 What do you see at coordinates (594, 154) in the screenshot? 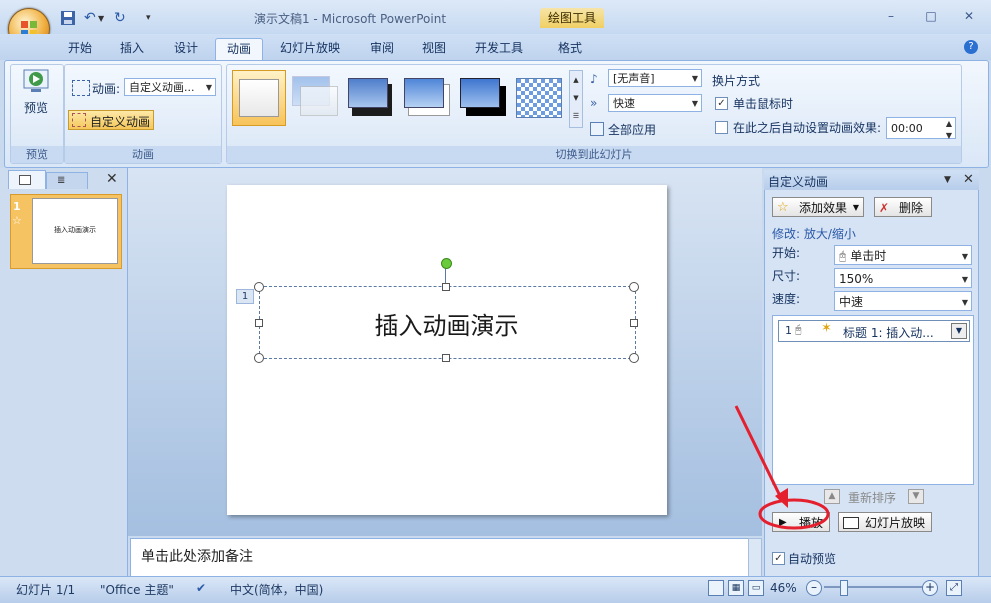
I see `transition-group-label: 切换到此幻灯片` at bounding box center [594, 154].